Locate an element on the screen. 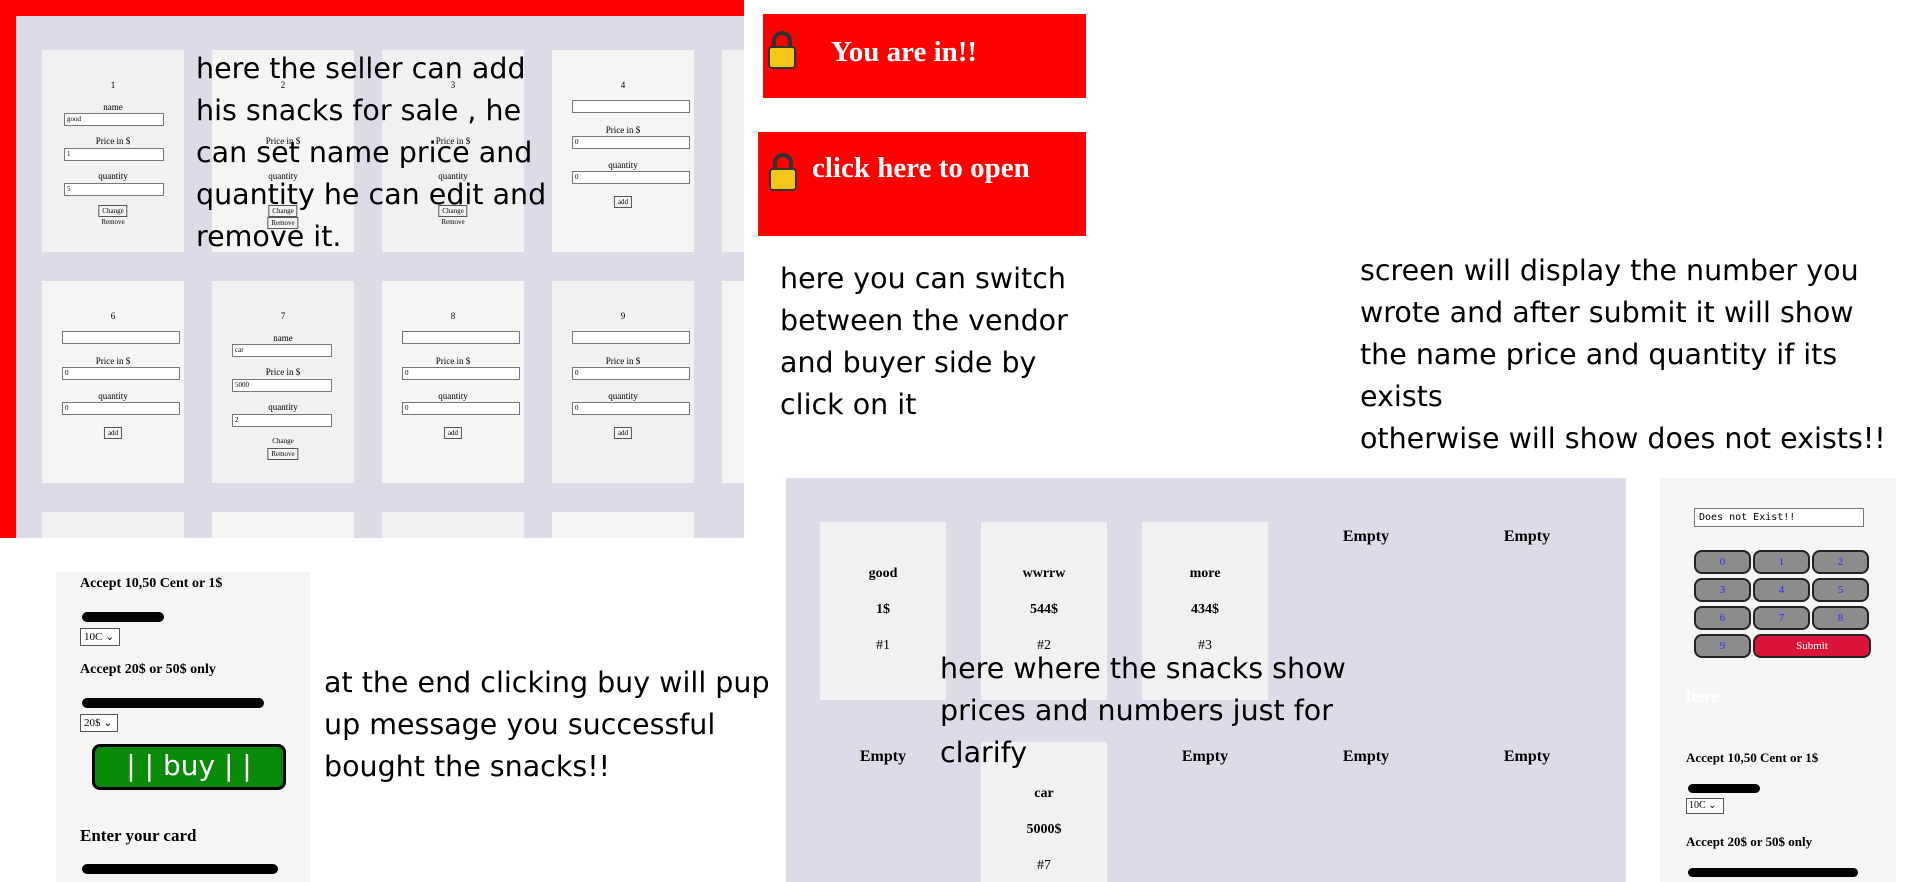 This screenshot has width=1914, height=882. coin-select-value: 10C is located at coordinates (1697, 805).